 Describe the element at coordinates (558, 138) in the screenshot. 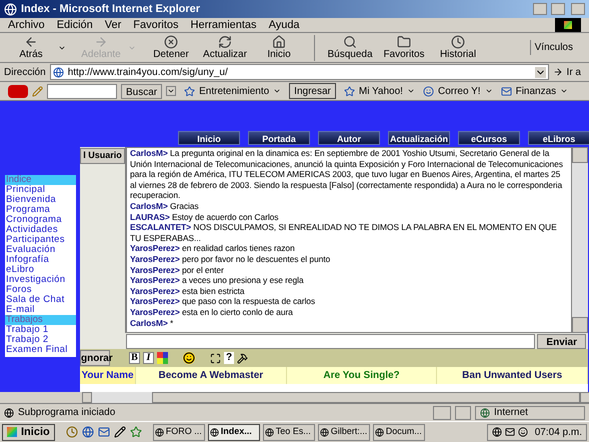

I see `nav-button: eLibros` at that location.